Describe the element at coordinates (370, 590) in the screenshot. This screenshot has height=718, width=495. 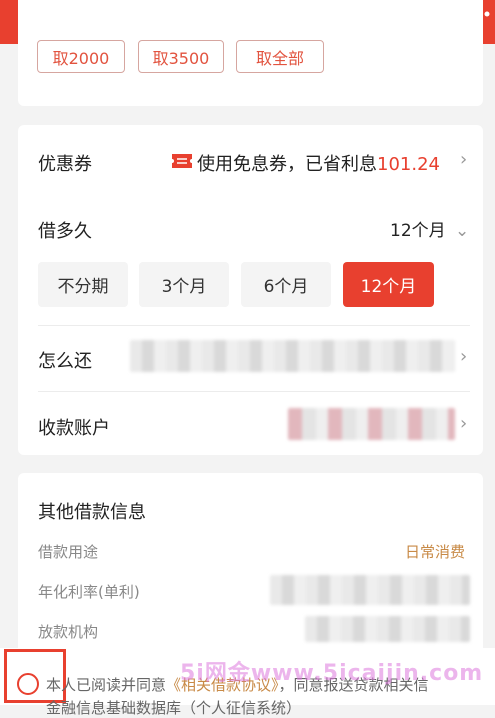
I see `rate-value-blurred` at that location.